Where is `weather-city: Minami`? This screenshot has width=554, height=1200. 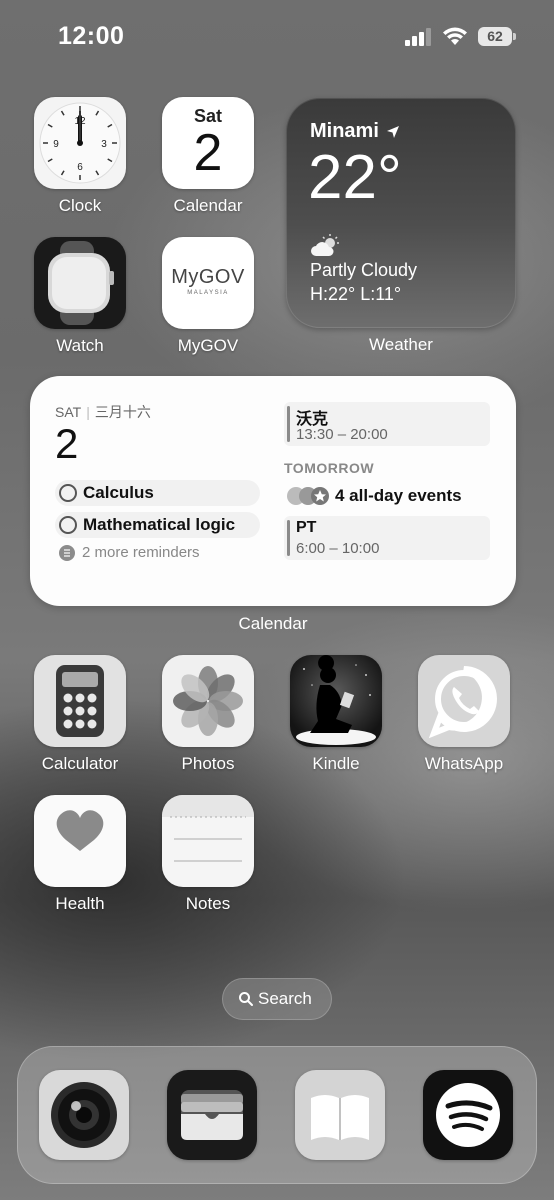 weather-city: Minami is located at coordinates (355, 131).